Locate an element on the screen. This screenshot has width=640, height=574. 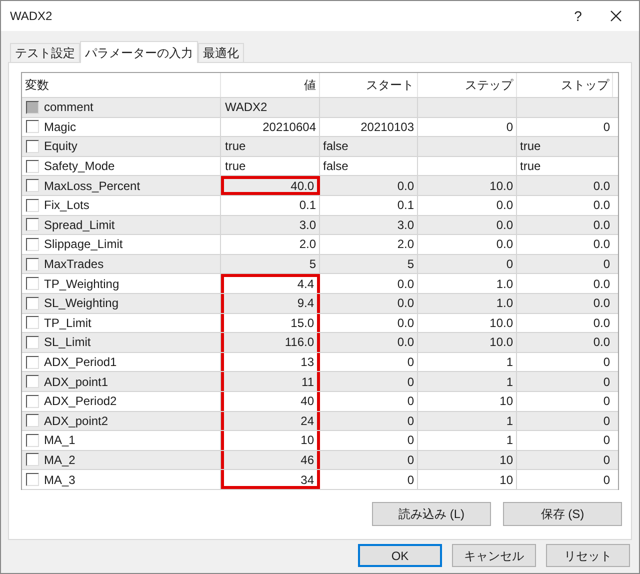
table-row: Spread_Limit 3.0 3.0 0.0 0.0 is located at coordinates (320, 226).